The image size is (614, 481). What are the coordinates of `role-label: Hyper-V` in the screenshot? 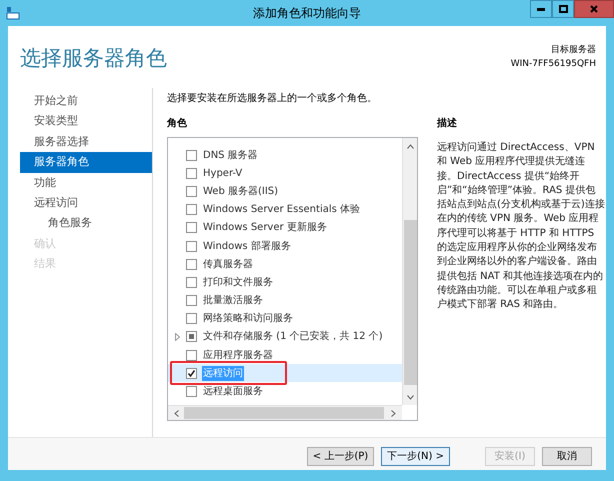 It's located at (223, 173).